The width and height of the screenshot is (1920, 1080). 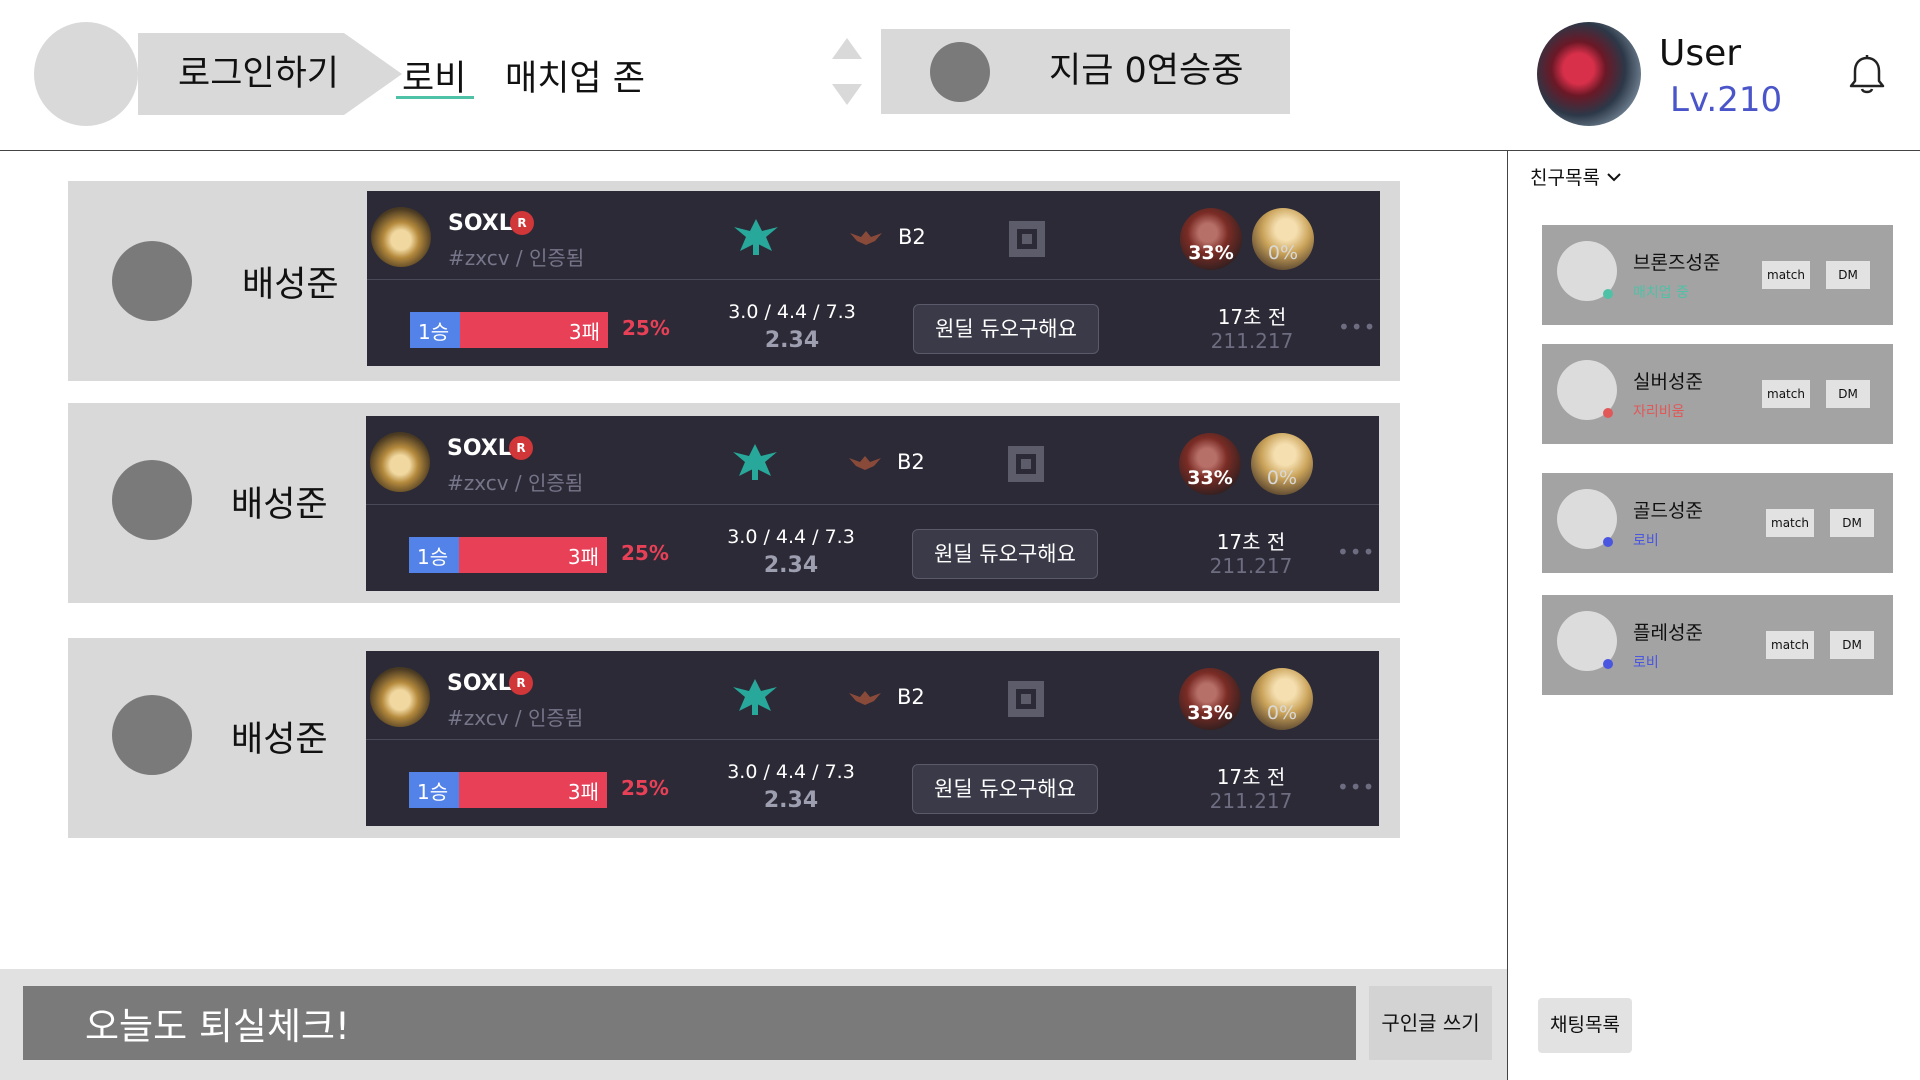 What do you see at coordinates (1668, 633) in the screenshot?
I see `friend-name: 플레성준` at bounding box center [1668, 633].